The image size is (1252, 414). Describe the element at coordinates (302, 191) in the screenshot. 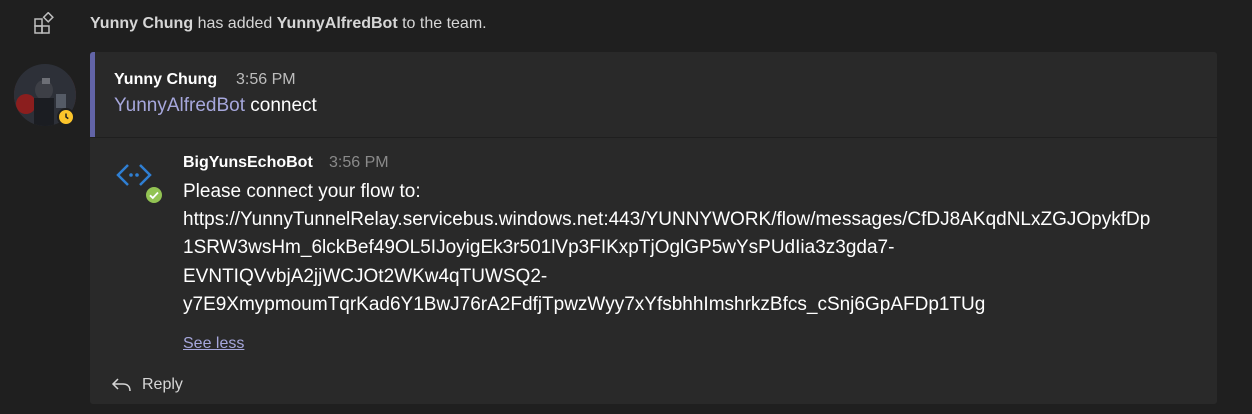

I see `reply-line: Please connect your flow to:` at that location.